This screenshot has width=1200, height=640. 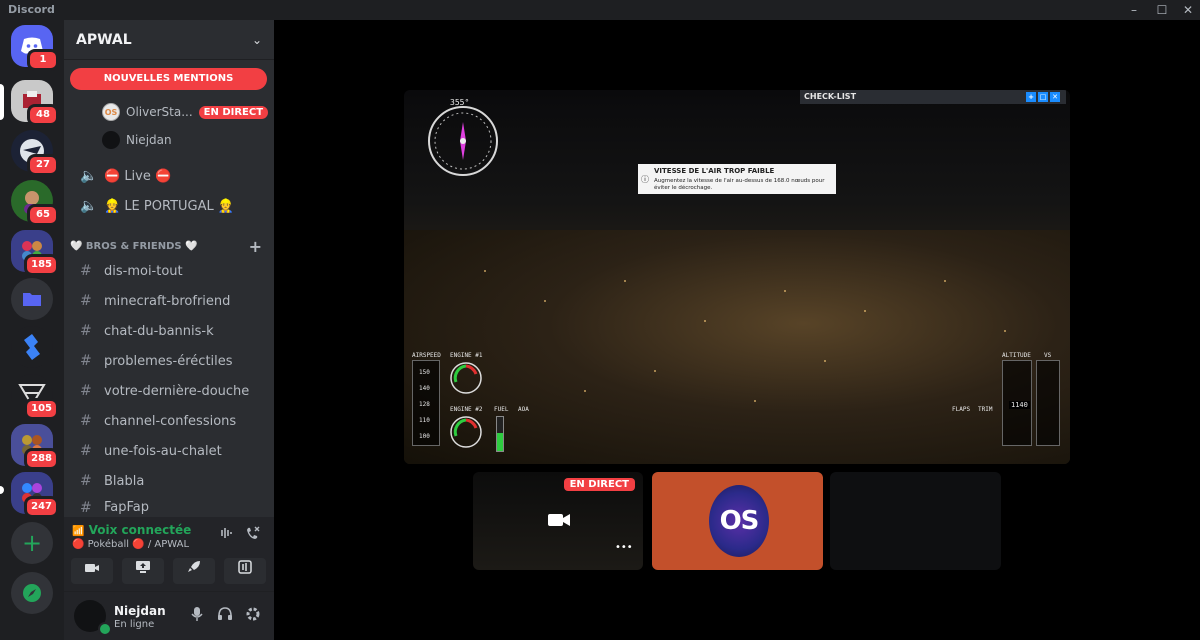 I want to click on flaps-label: FLAPS, so click(x=961, y=409).